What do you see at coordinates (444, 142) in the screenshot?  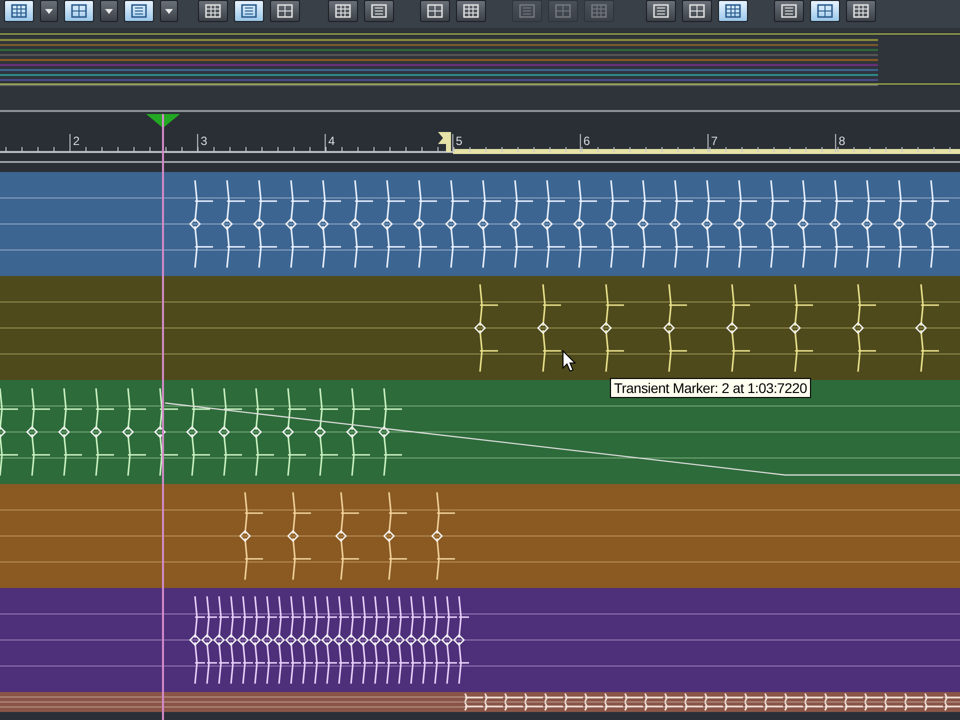 I see `loop-start-flag-icon` at bounding box center [444, 142].